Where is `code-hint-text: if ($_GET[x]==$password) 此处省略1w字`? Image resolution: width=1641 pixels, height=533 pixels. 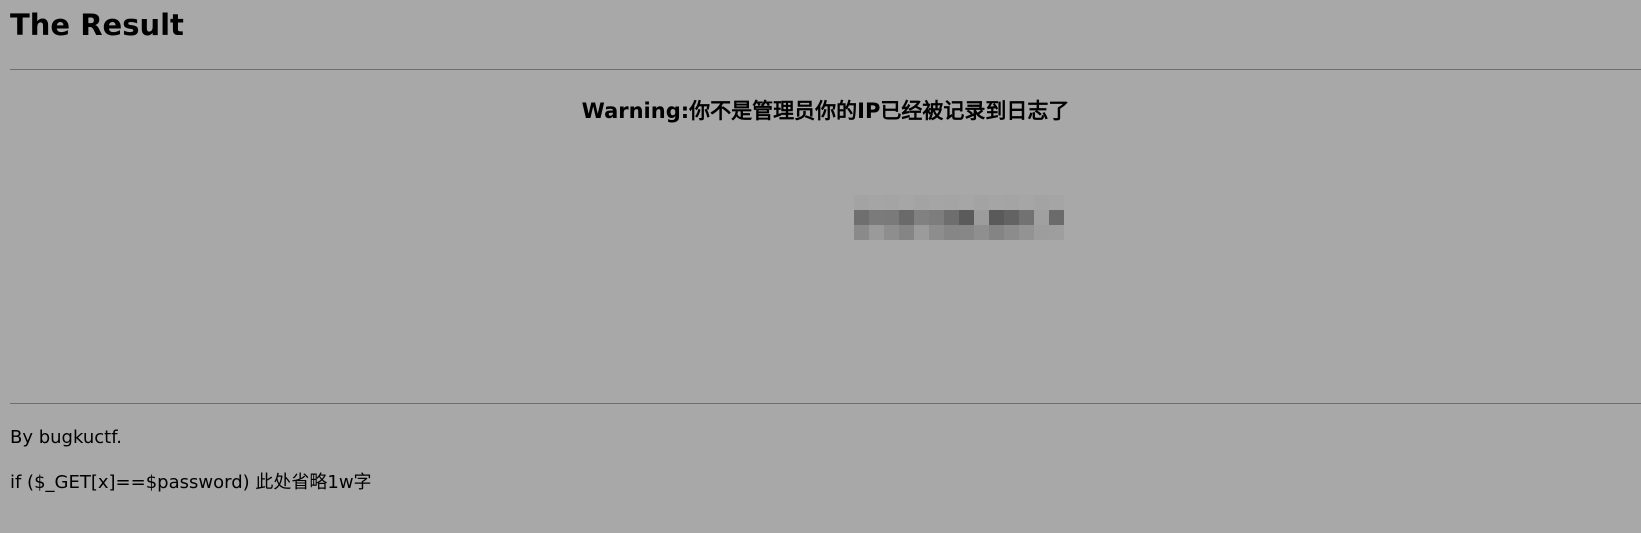
code-hint-text: if ($_GET[x]==$password) 此处省略1w字 is located at coordinates (191, 482).